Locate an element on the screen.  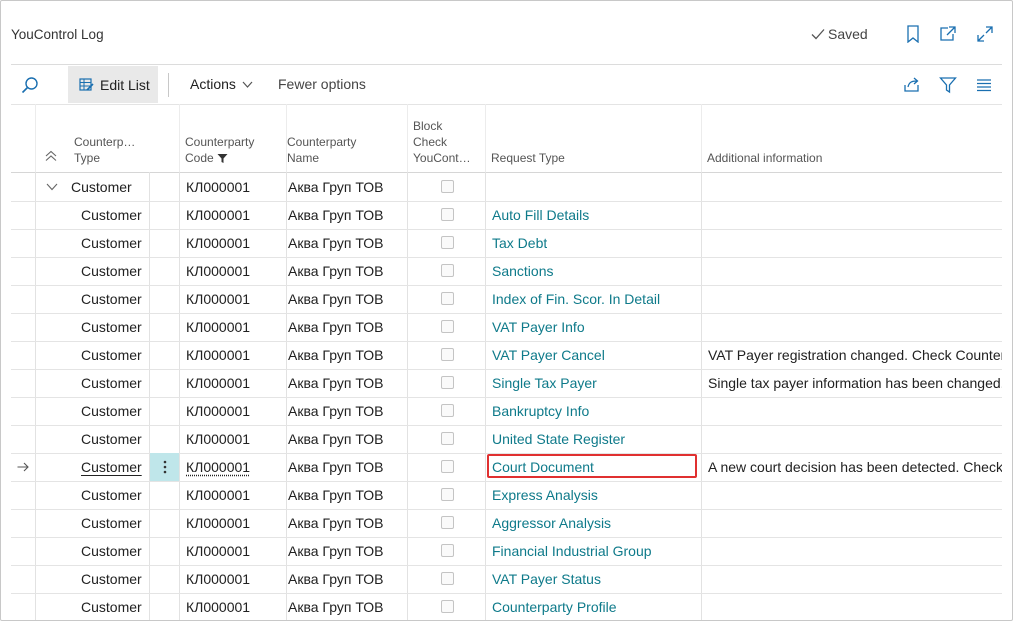
collapse-all-icon is located at coordinates (51, 156).